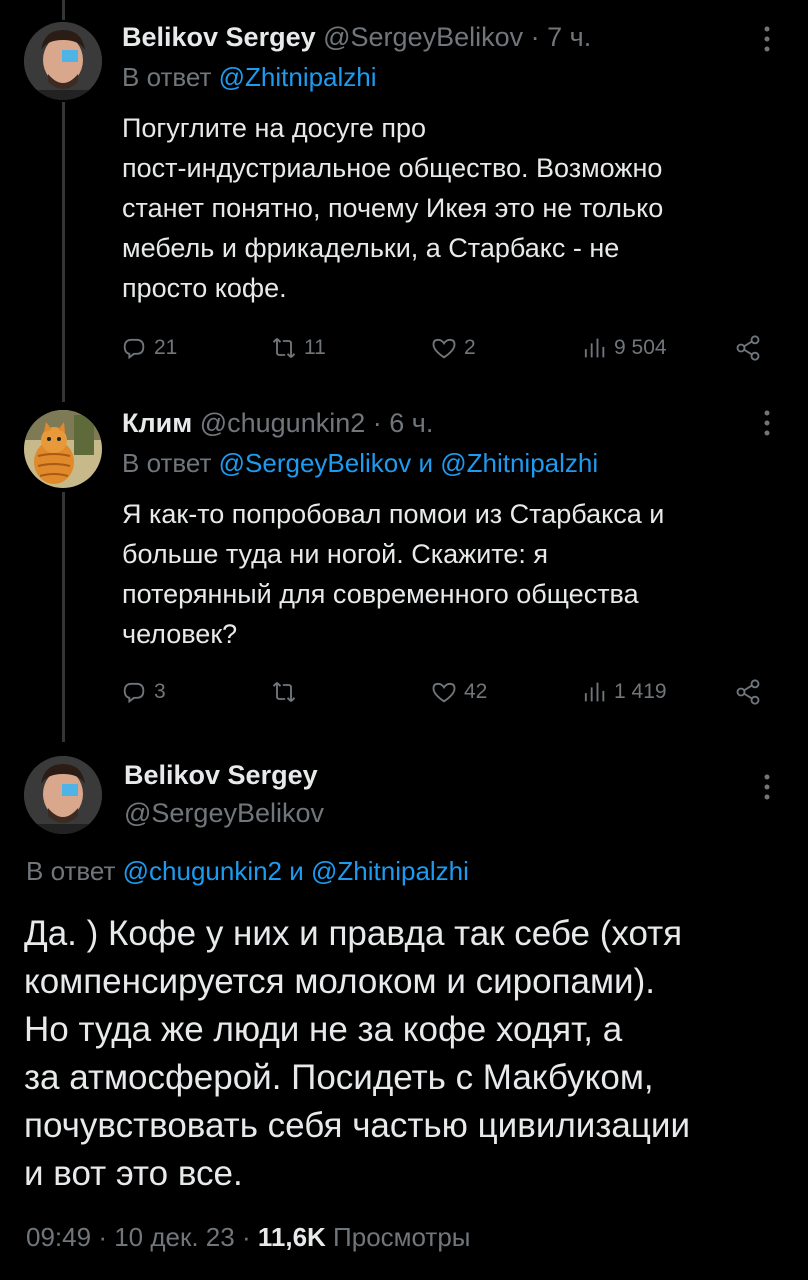  I want to click on tweet-actions: 21 11 2 9 504, so click(446, 348).